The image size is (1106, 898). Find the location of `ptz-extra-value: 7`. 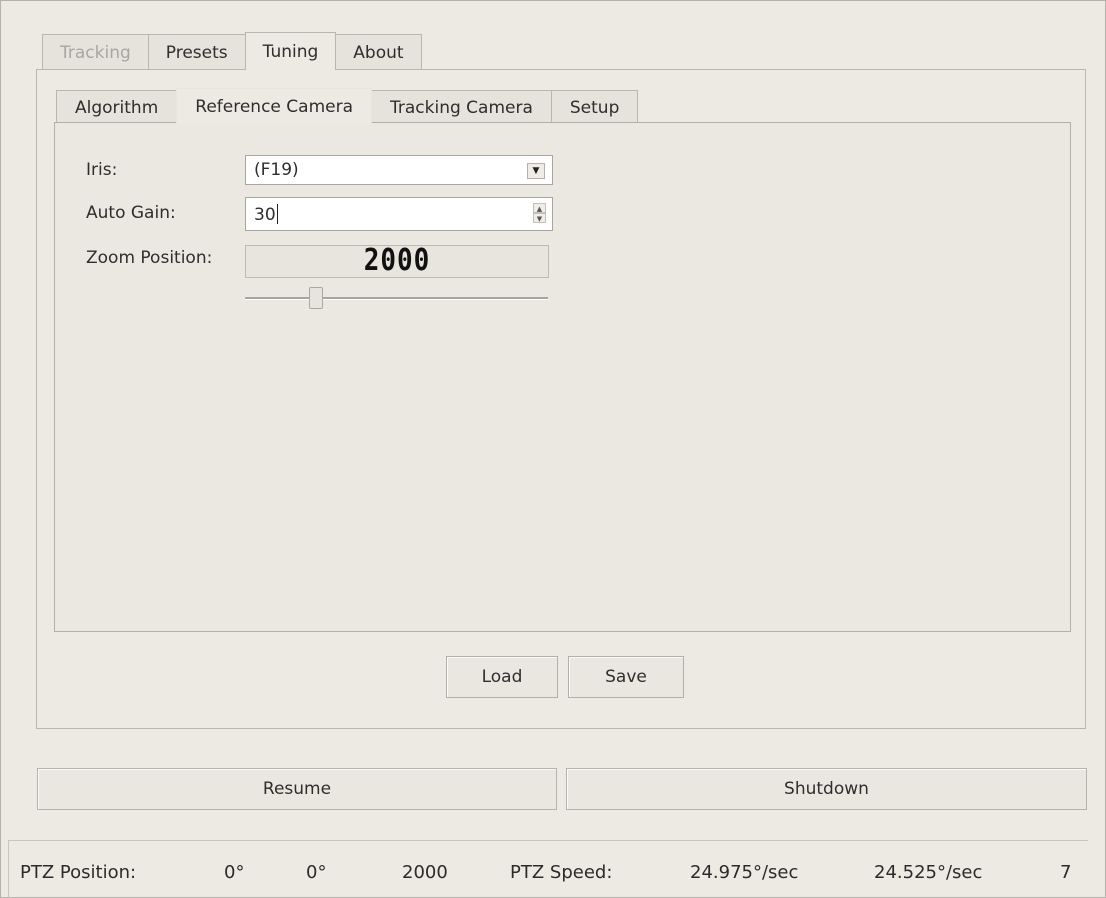

ptz-extra-value: 7 is located at coordinates (1066, 872).